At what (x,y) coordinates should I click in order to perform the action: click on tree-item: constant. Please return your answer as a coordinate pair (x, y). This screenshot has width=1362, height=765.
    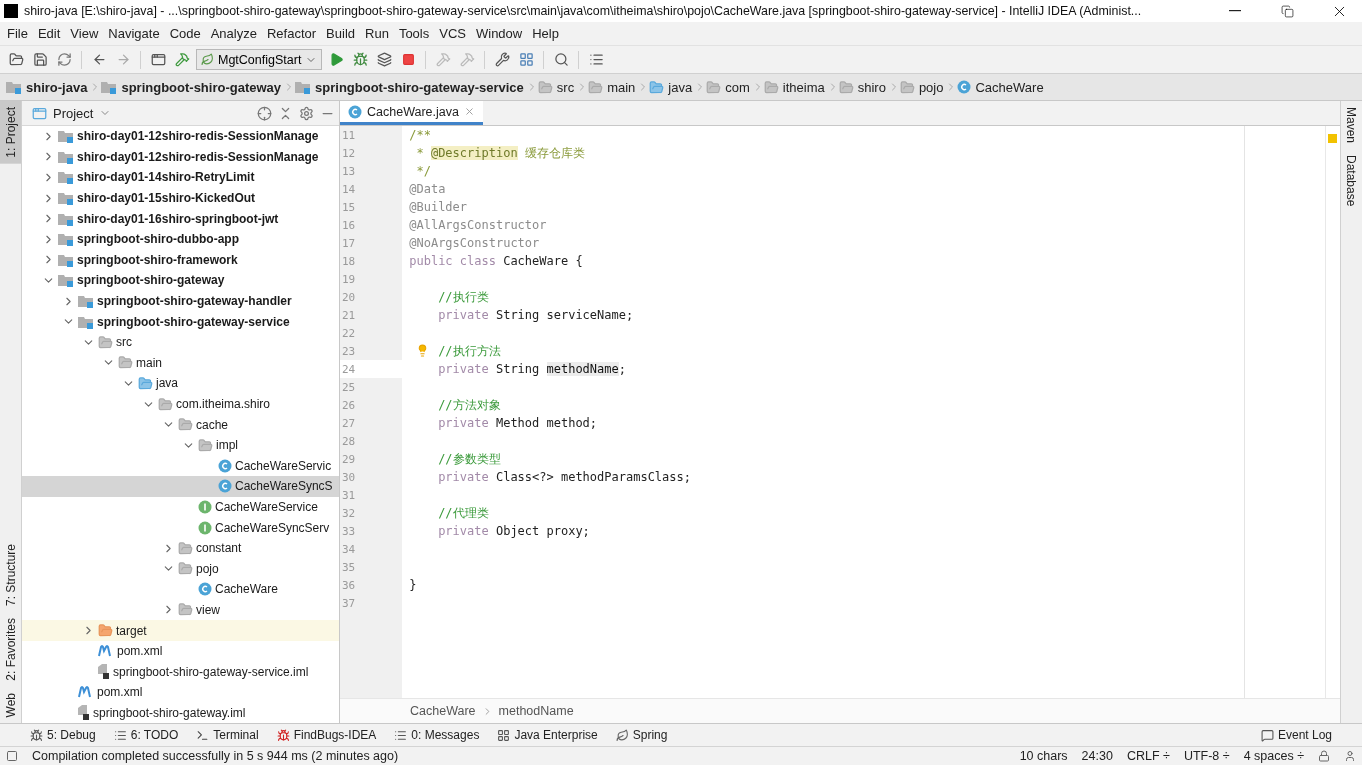
    Looking at the image, I should click on (180, 548).